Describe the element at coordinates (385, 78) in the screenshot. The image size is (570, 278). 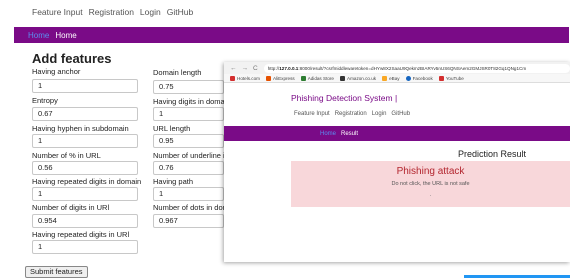
I see `ebay-icon` at that location.